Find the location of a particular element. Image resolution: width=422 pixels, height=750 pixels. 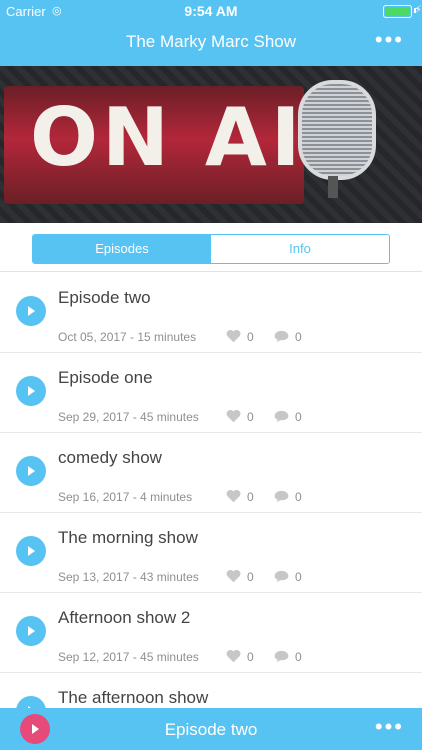

episode-meta: Oct 05, 2017 - 15 minutes is located at coordinates (127, 337).